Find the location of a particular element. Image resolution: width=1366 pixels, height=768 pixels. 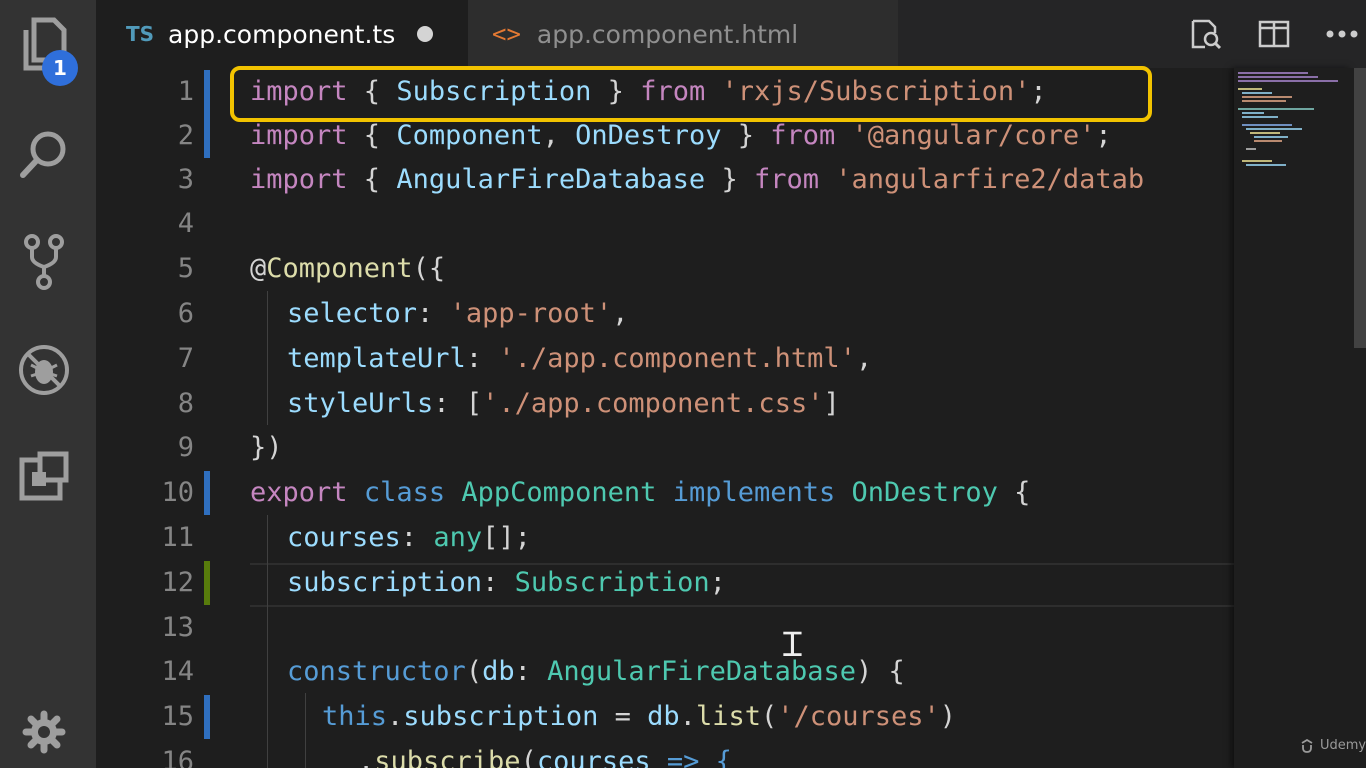

line-number: 6 is located at coordinates (185, 313).